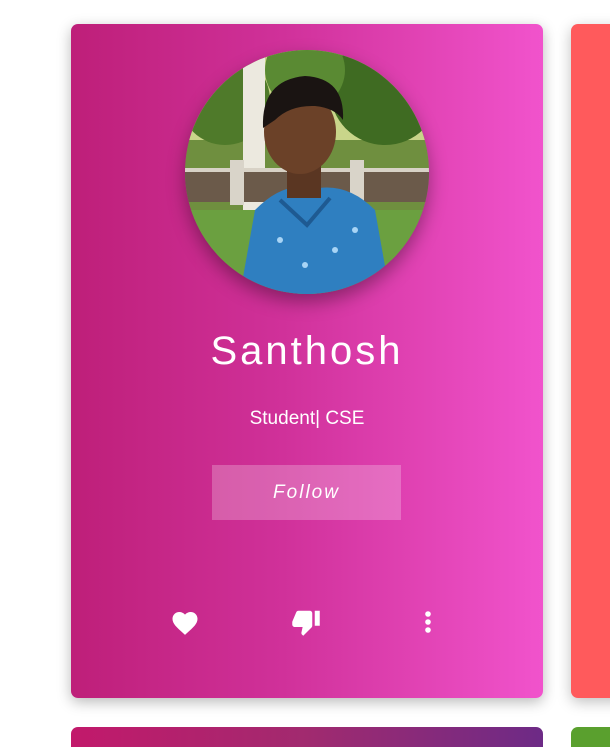  I want to click on more-vertical-icon, so click(428, 622).